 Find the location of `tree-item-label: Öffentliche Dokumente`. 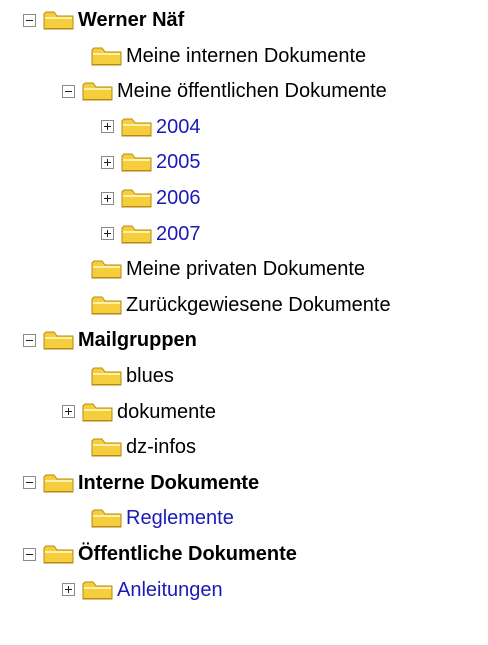

tree-item-label: Öffentliche Dokumente is located at coordinates (187, 554).